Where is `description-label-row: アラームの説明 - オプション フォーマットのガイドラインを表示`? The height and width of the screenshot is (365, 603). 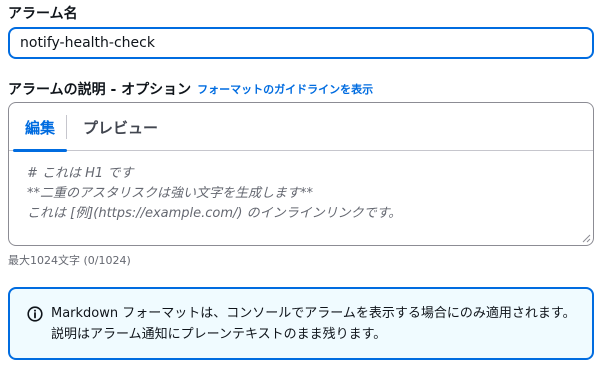
description-label-row: アラームの説明 - オプション フォーマットのガイドラインを表示 is located at coordinates (190, 89).